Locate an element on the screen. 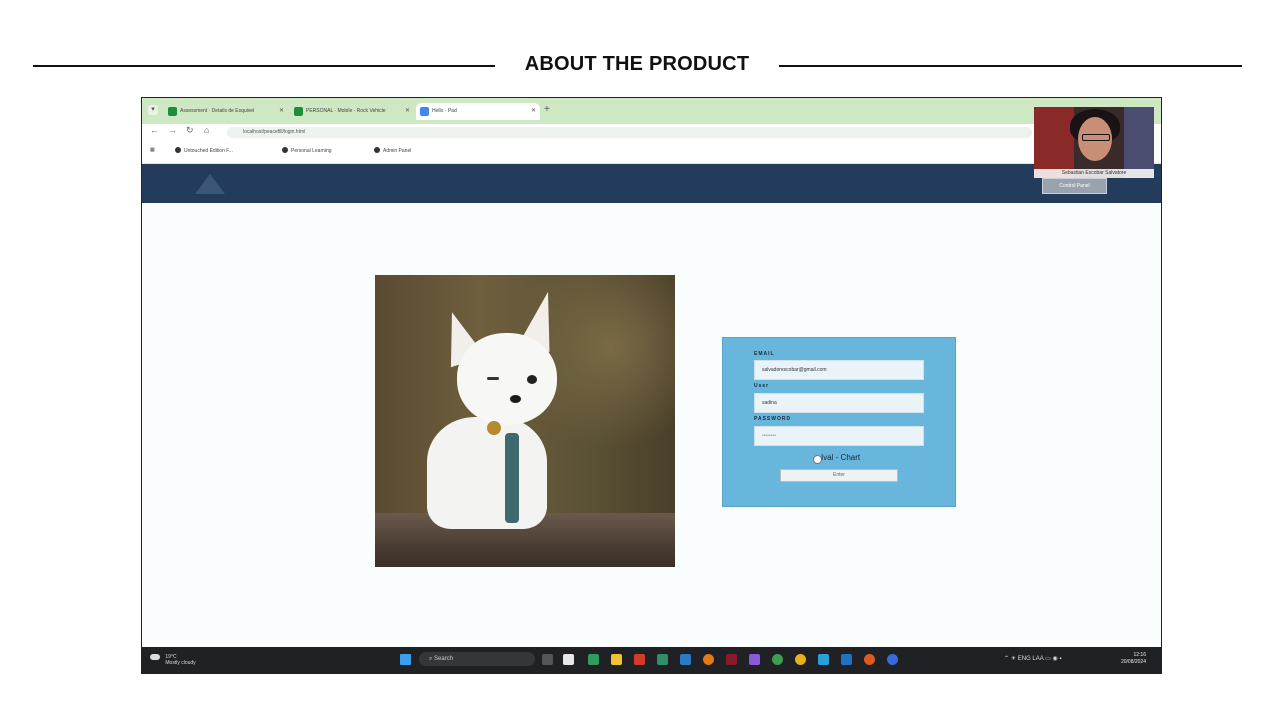  folder-icon is located at coordinates (616, 659).